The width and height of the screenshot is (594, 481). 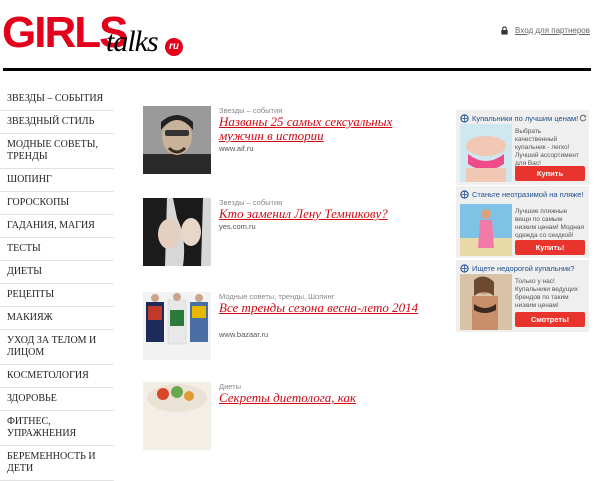 I want to click on refresh-icon, so click(x=583, y=118).